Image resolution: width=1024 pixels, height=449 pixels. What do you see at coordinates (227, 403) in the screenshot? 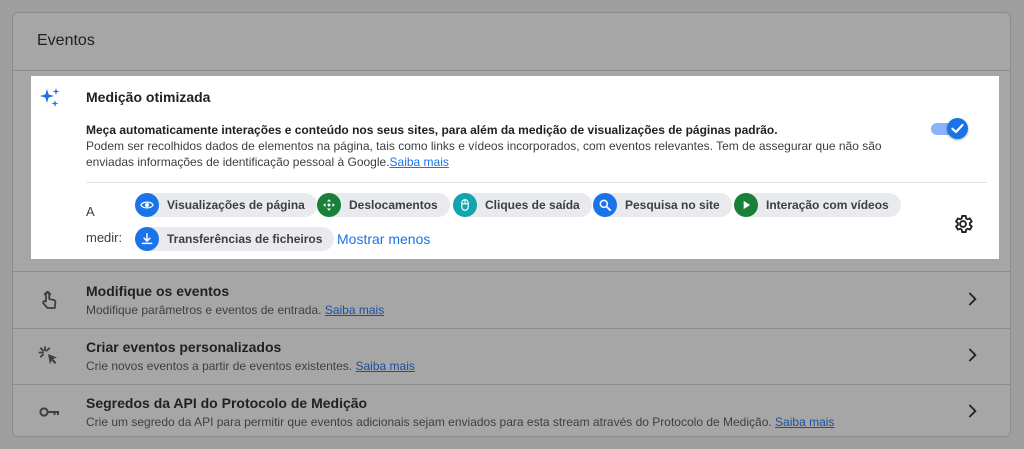
I see `row-title: Segredos da API do Protocolo de Medição` at bounding box center [227, 403].